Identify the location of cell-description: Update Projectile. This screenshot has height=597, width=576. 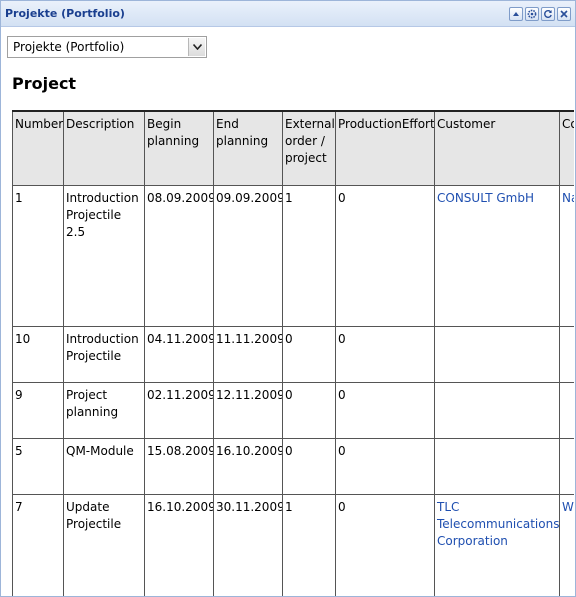
(104, 545).